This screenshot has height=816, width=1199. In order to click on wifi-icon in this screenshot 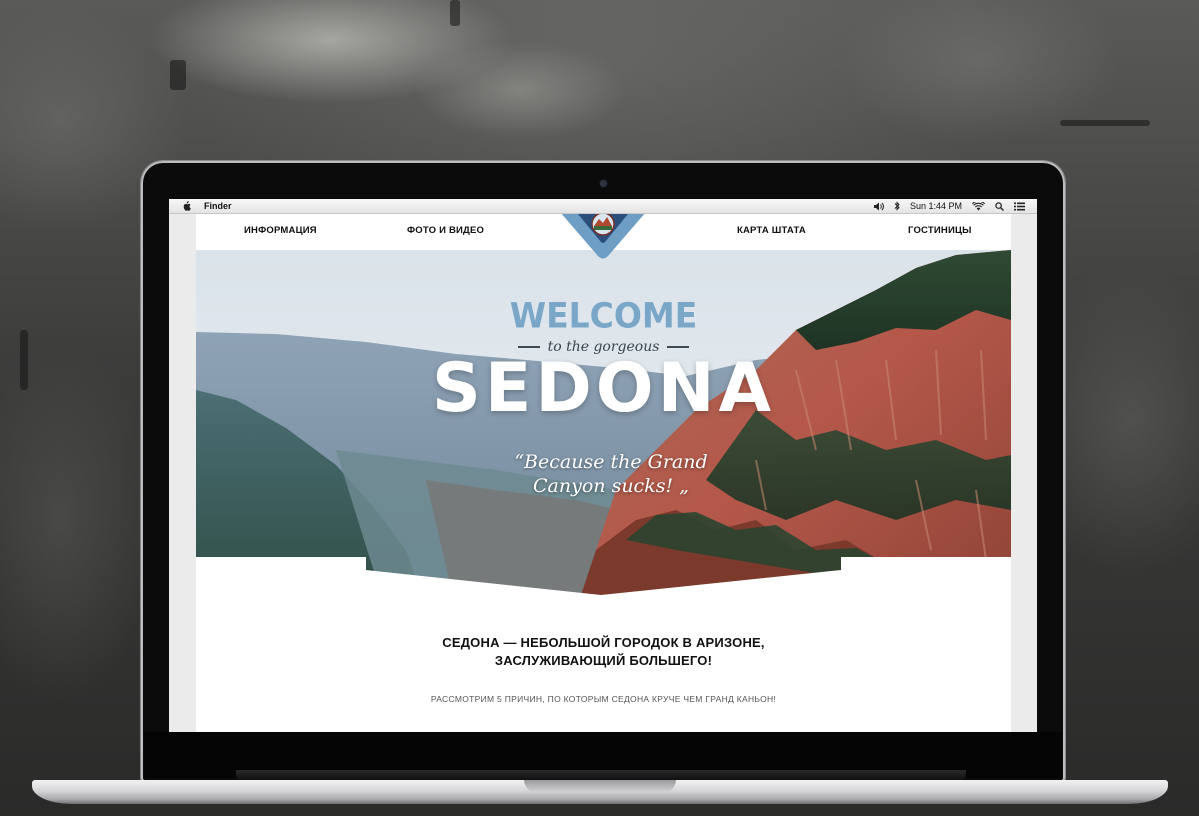, I will do `click(978, 206)`.